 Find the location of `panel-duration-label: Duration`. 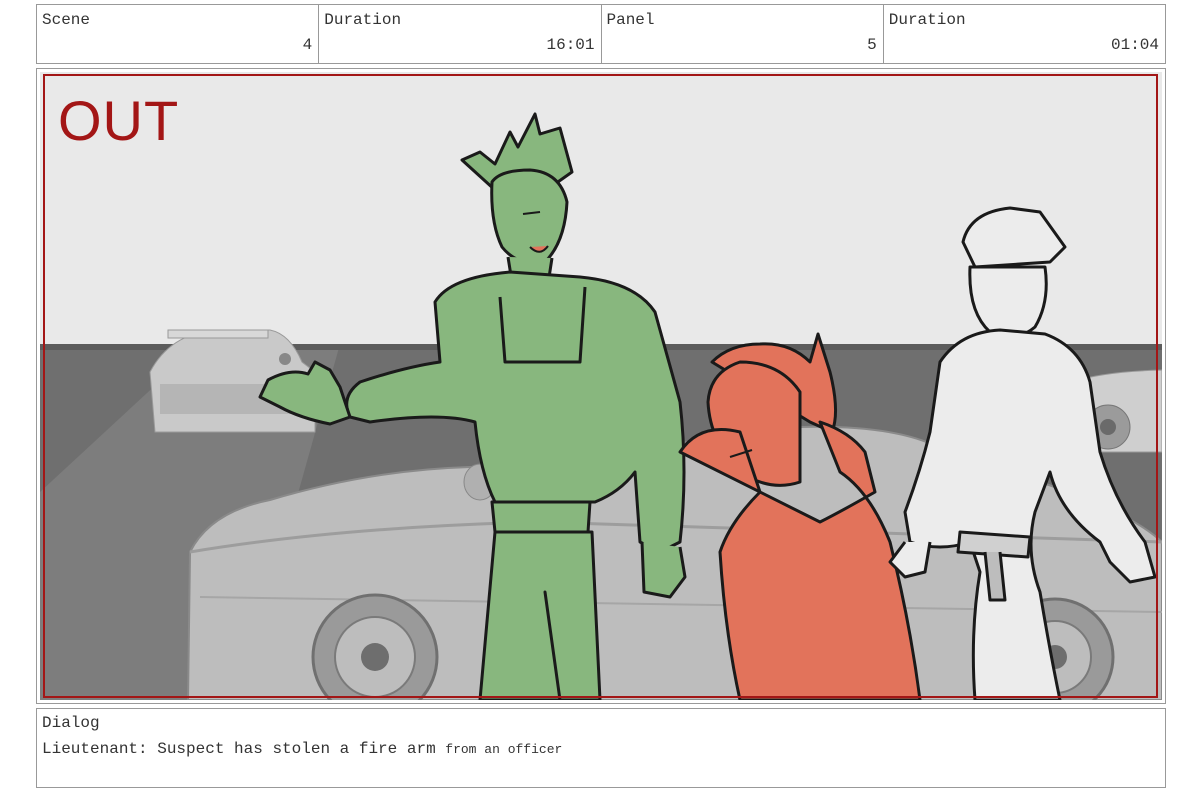

panel-duration-label: Duration is located at coordinates (927, 20).